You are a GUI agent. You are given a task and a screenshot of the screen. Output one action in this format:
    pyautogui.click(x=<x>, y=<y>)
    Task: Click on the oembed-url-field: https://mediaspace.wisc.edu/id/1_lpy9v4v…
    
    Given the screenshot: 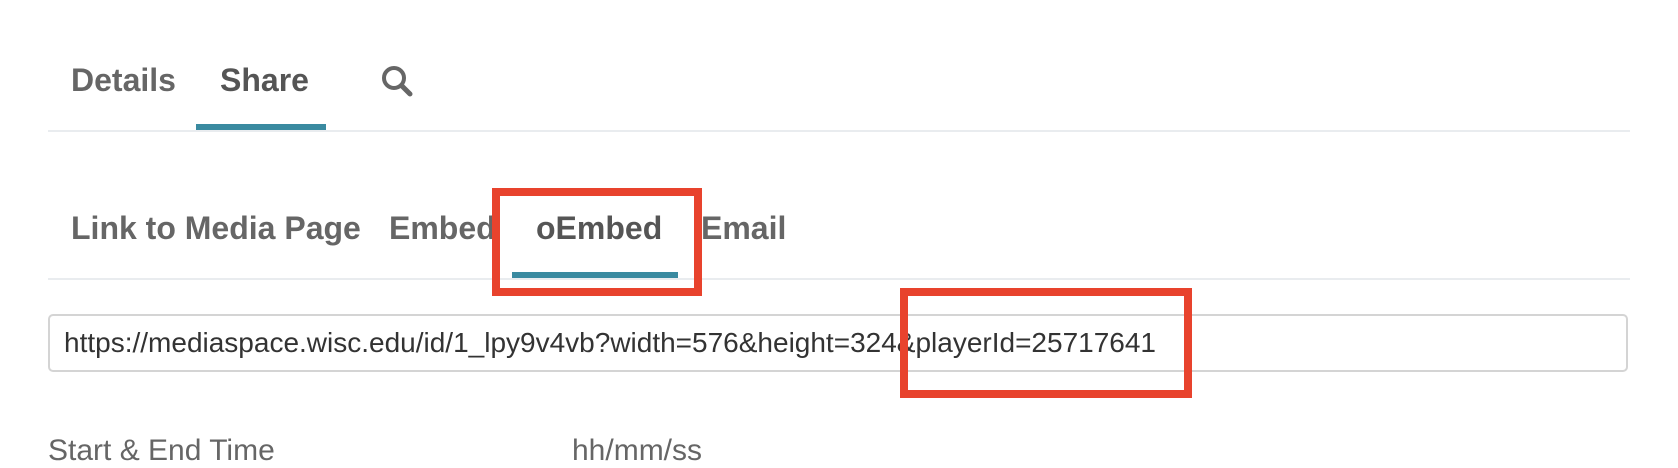 What is the action you would take?
    pyautogui.click(x=838, y=343)
    